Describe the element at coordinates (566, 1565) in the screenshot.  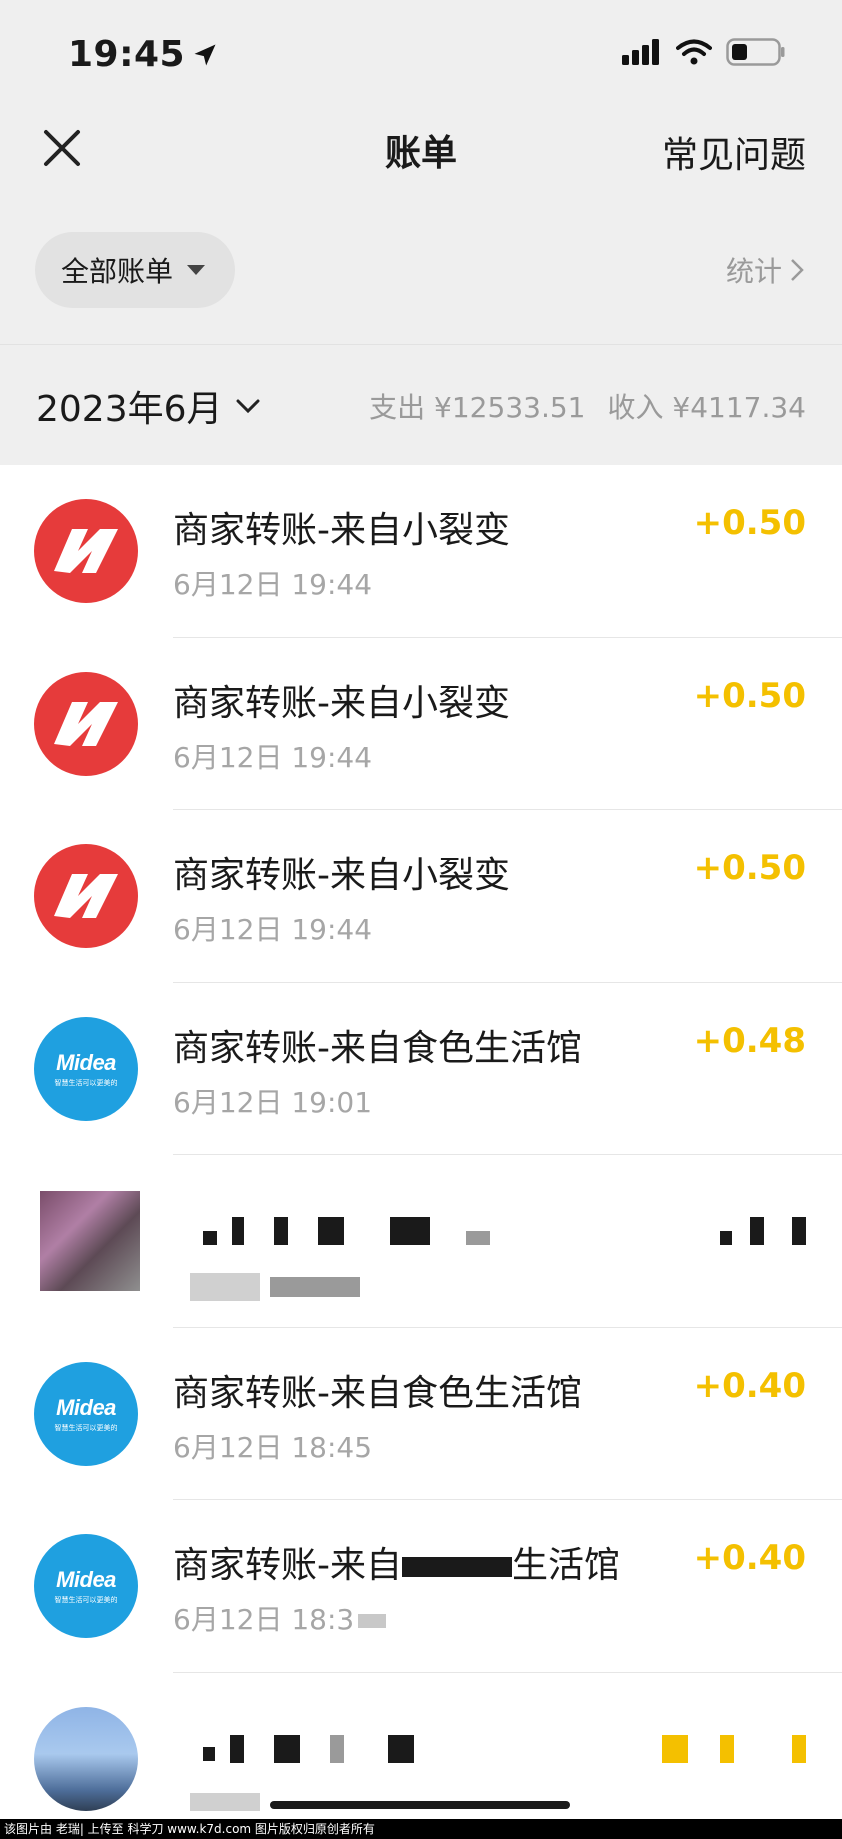
I see `transaction-title-end: 生活馆` at that location.